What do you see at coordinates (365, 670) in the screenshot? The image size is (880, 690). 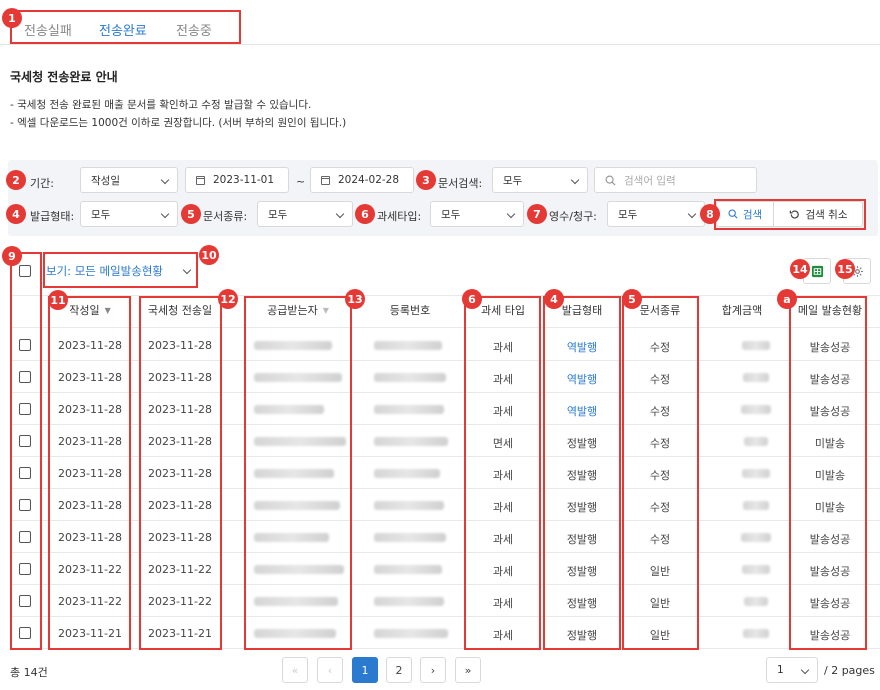 I see `page-1-button: 1` at bounding box center [365, 670].